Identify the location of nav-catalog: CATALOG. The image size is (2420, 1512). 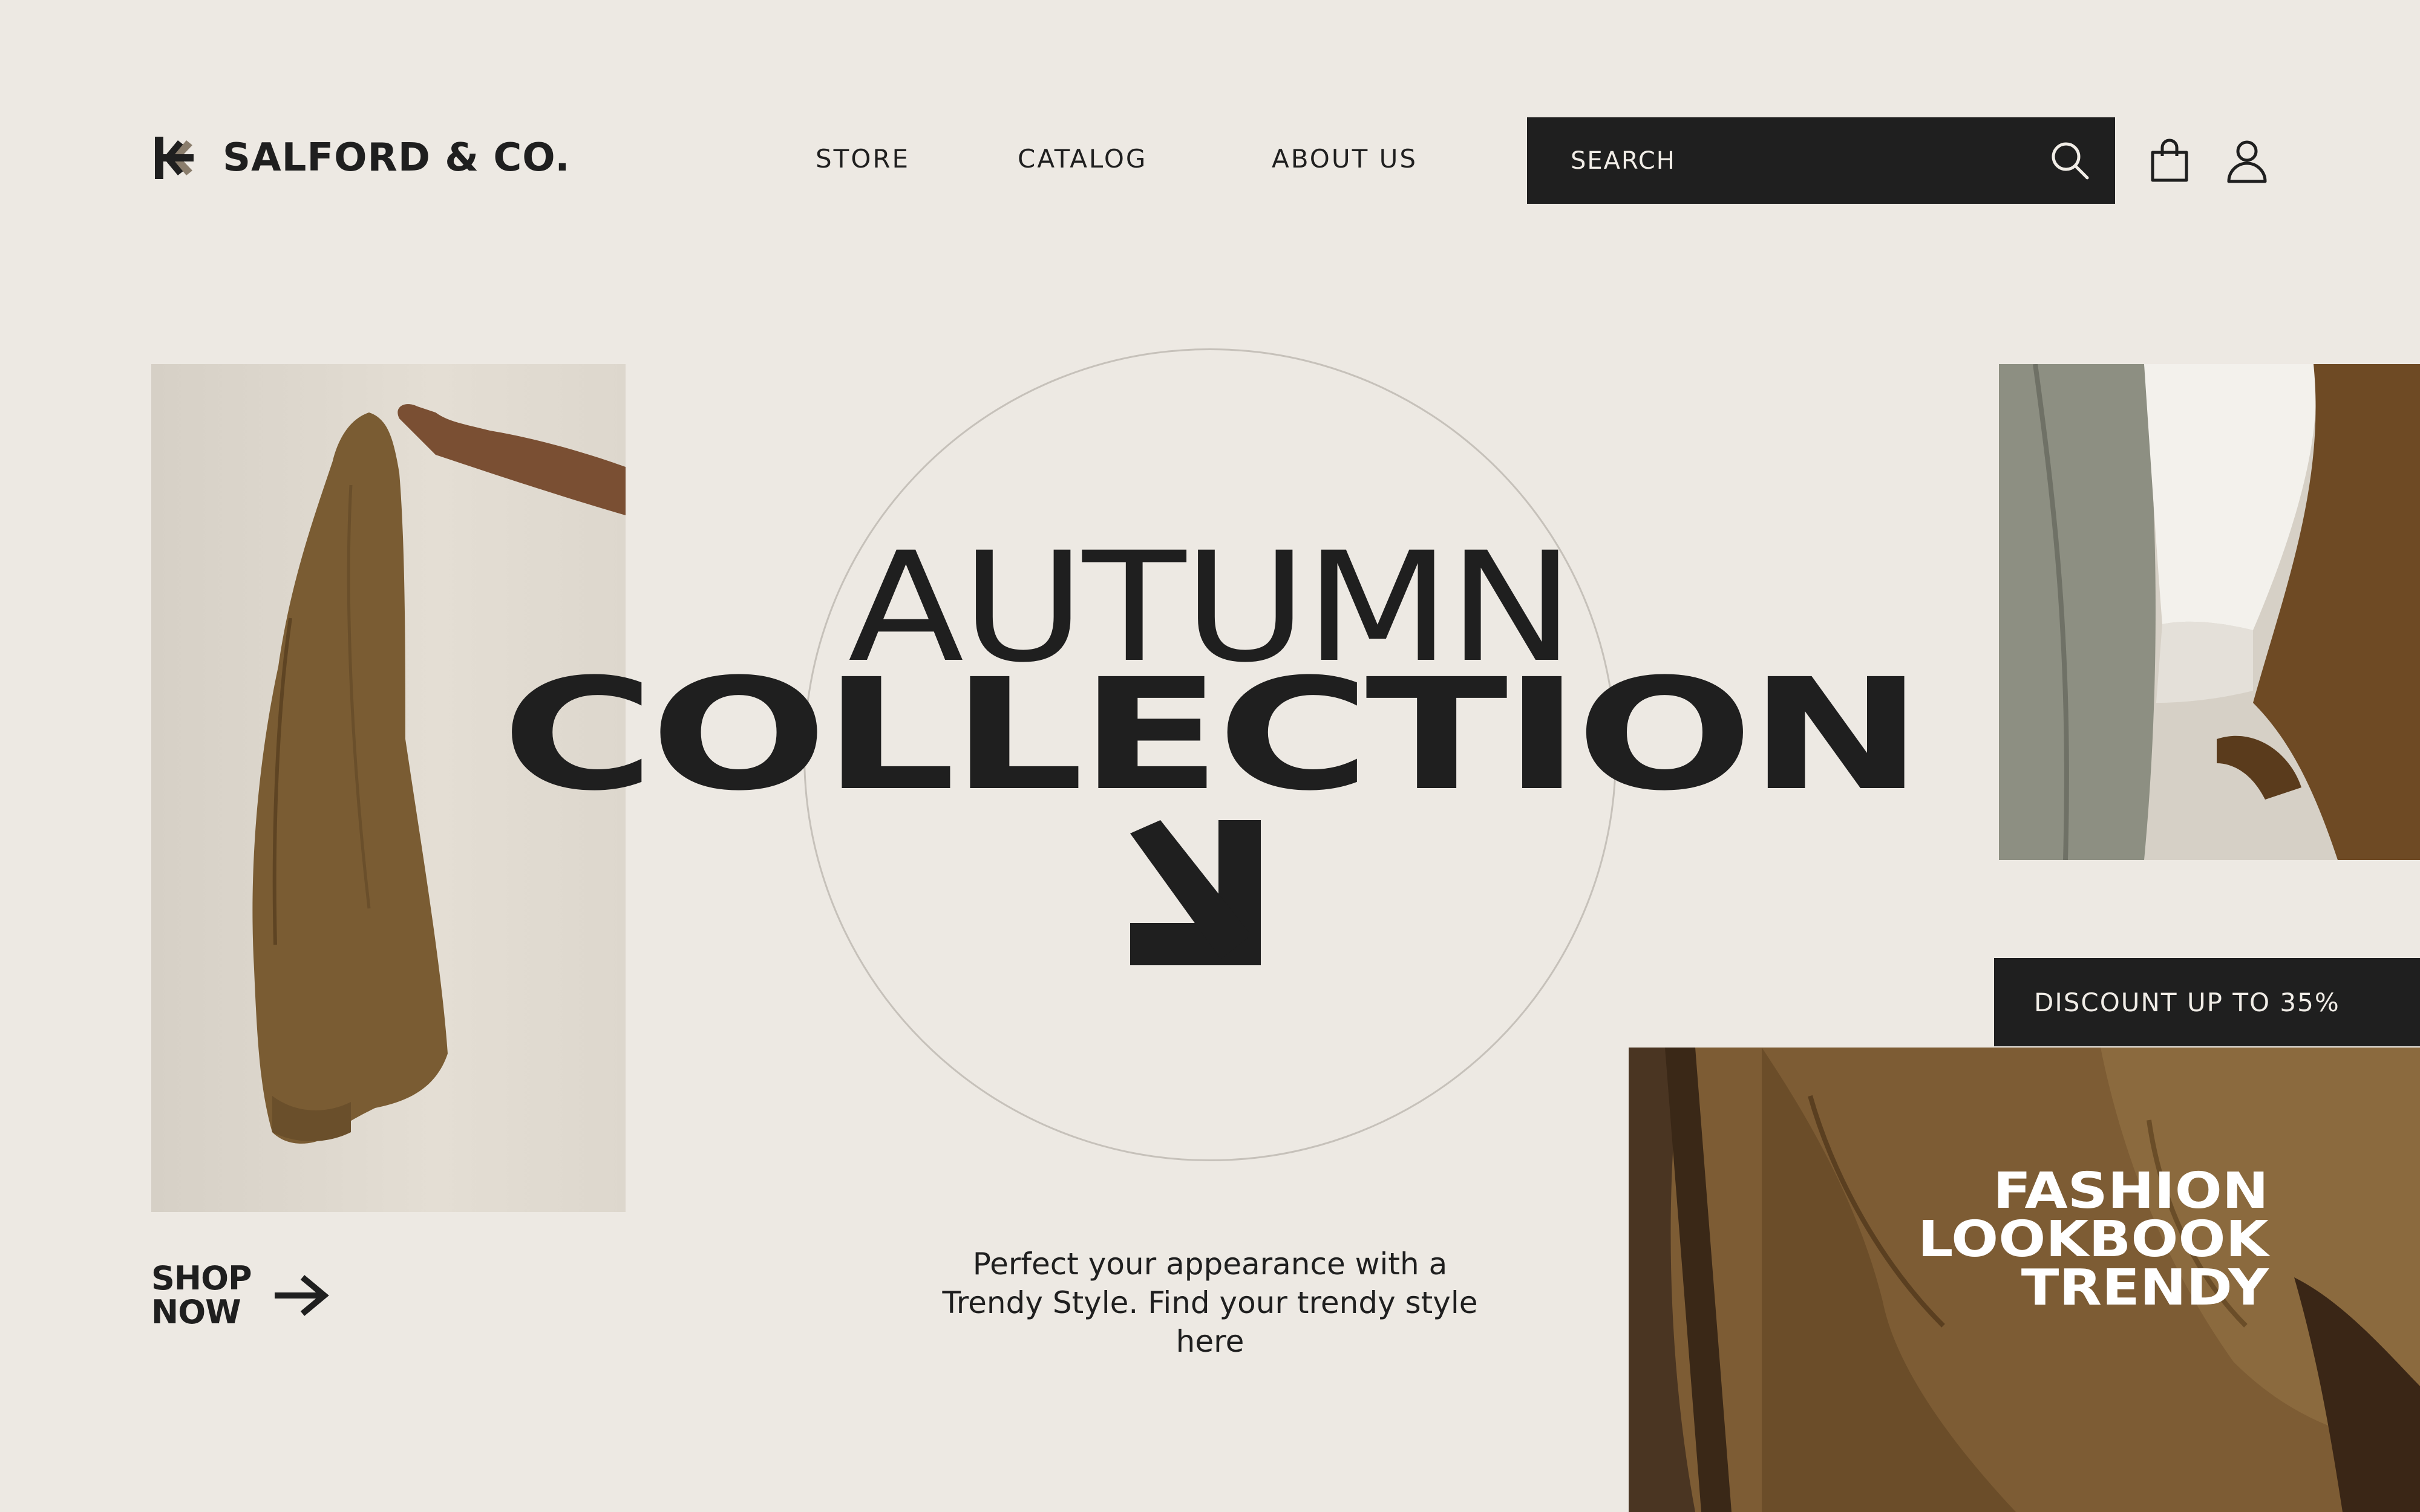
(1082, 159).